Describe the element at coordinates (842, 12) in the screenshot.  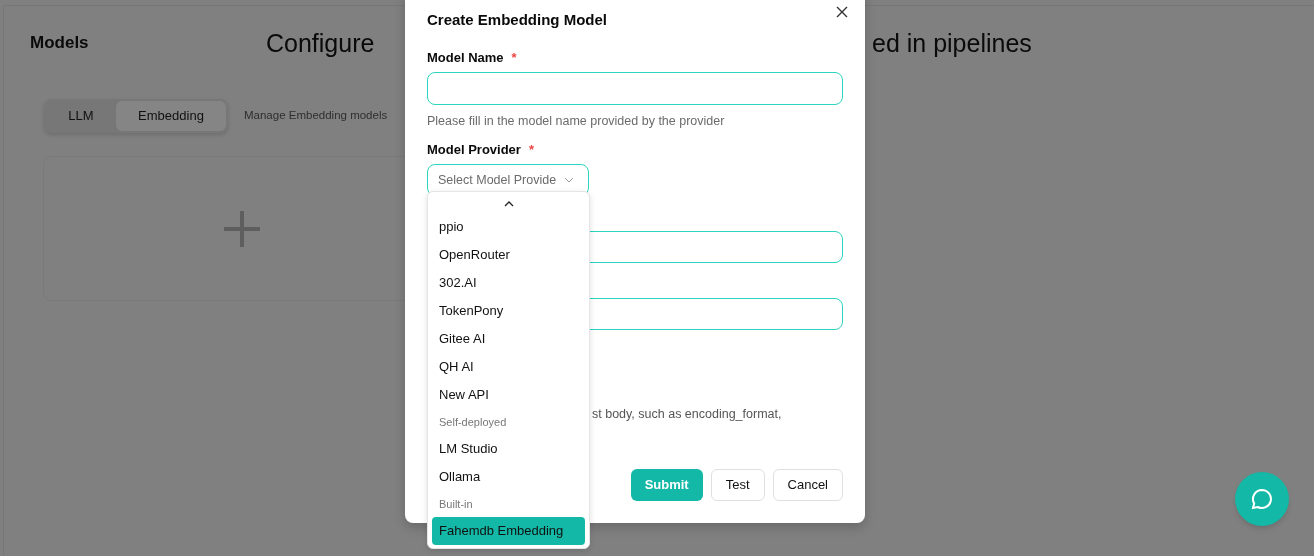
I see `close-icon` at that location.